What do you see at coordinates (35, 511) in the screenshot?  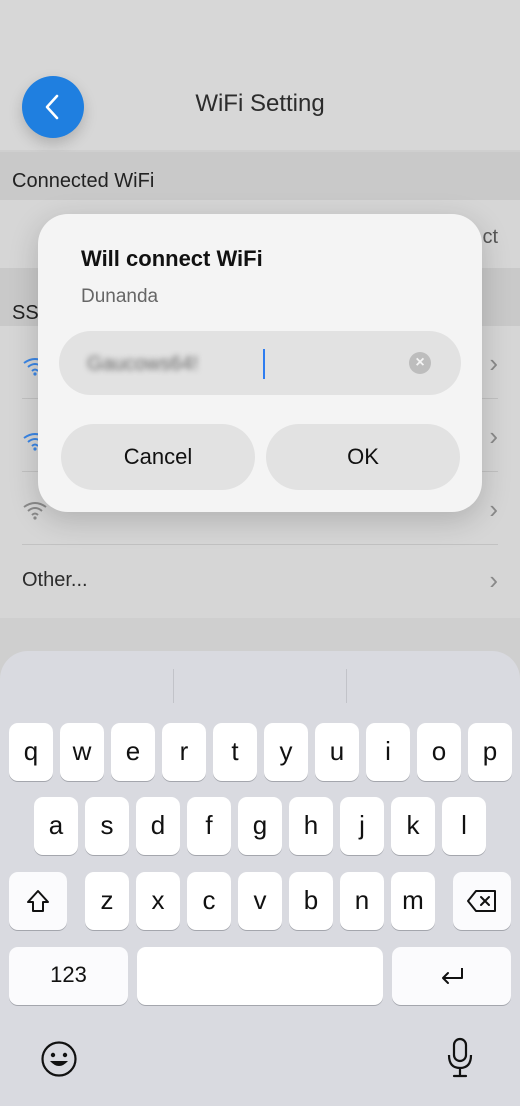 I see `wifi-icon` at bounding box center [35, 511].